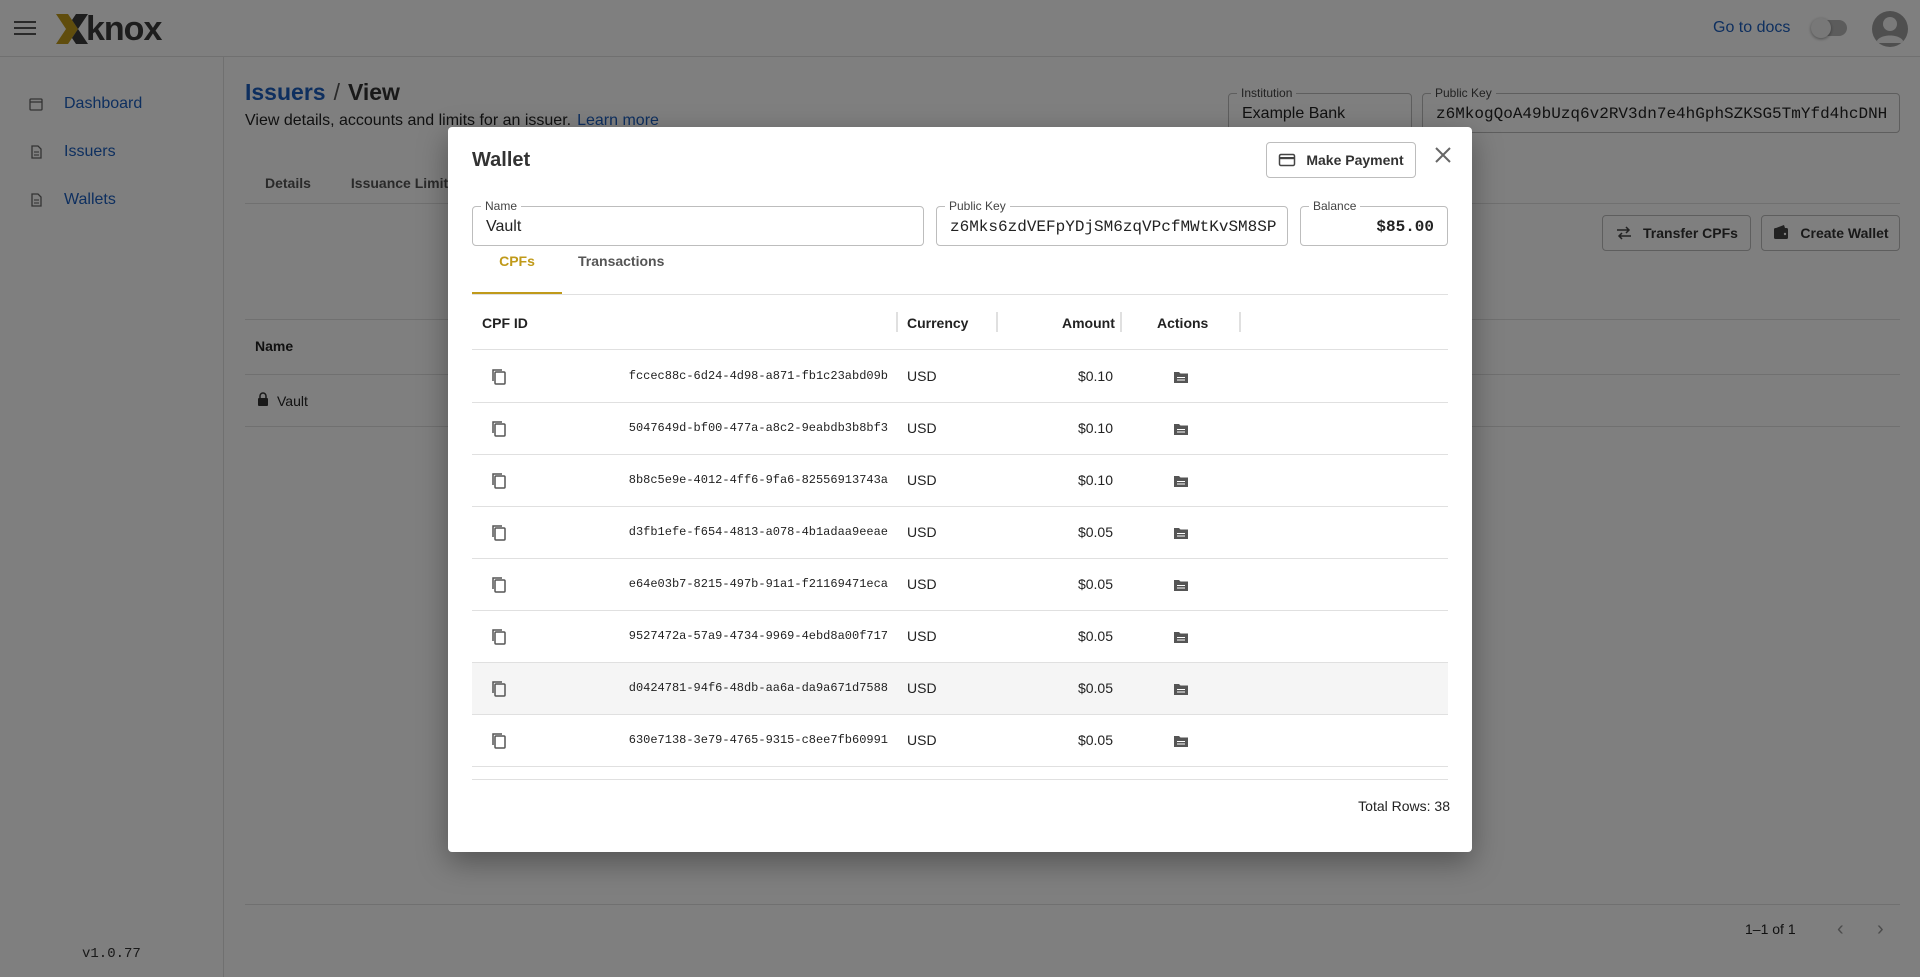 The height and width of the screenshot is (977, 1920). Describe the element at coordinates (937, 323) in the screenshot. I see `column-header-currency: Currency` at that location.